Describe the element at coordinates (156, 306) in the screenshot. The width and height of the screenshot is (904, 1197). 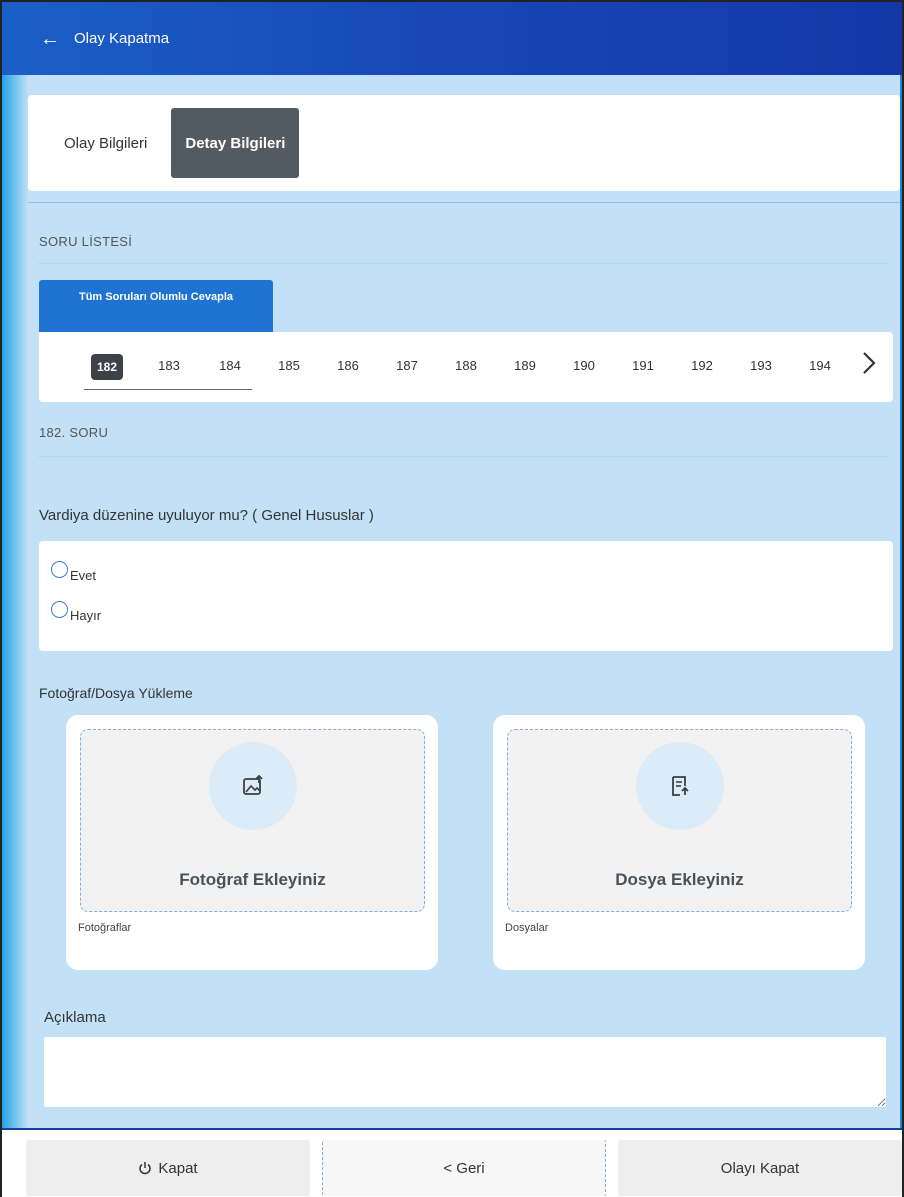
I see `answer-all-positive-button: Tüm Soruları Olumlu Cevapla` at that location.